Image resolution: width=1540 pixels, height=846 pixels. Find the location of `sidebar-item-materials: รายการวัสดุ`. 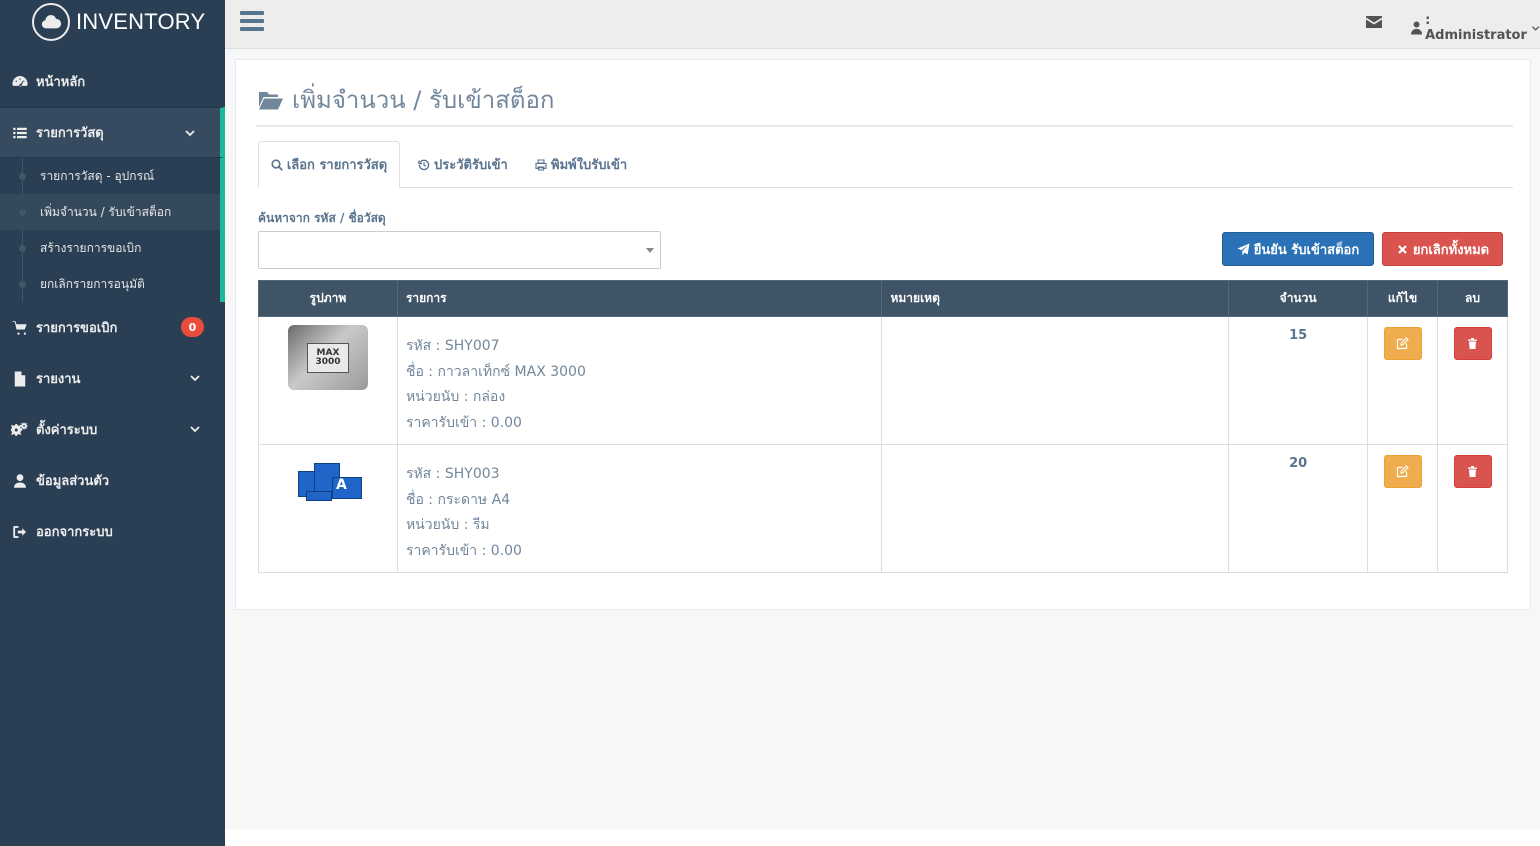

sidebar-item-materials: รายการวัสดุ is located at coordinates (112, 132).